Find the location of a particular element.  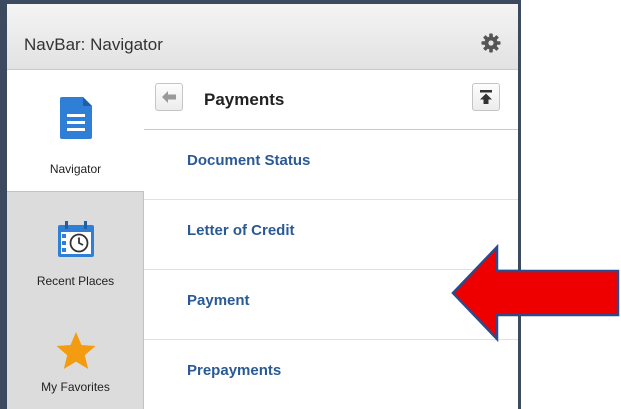

menu-item-label: Prepayments is located at coordinates (234, 370).